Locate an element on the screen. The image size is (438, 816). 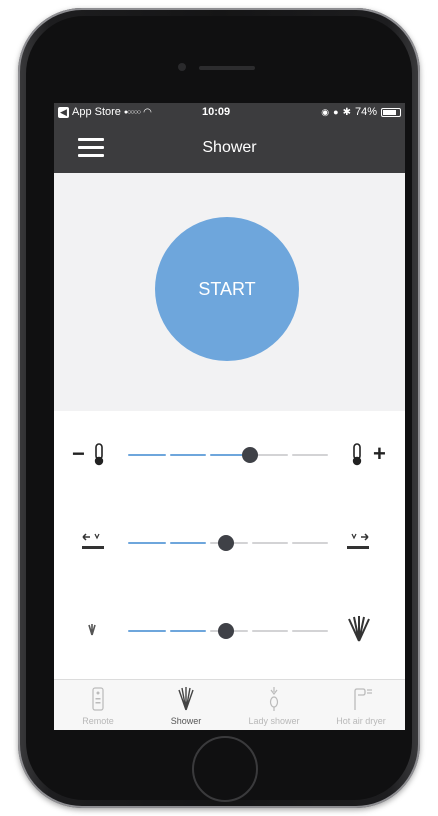
temperature-slider is located at coordinates (228, 455).